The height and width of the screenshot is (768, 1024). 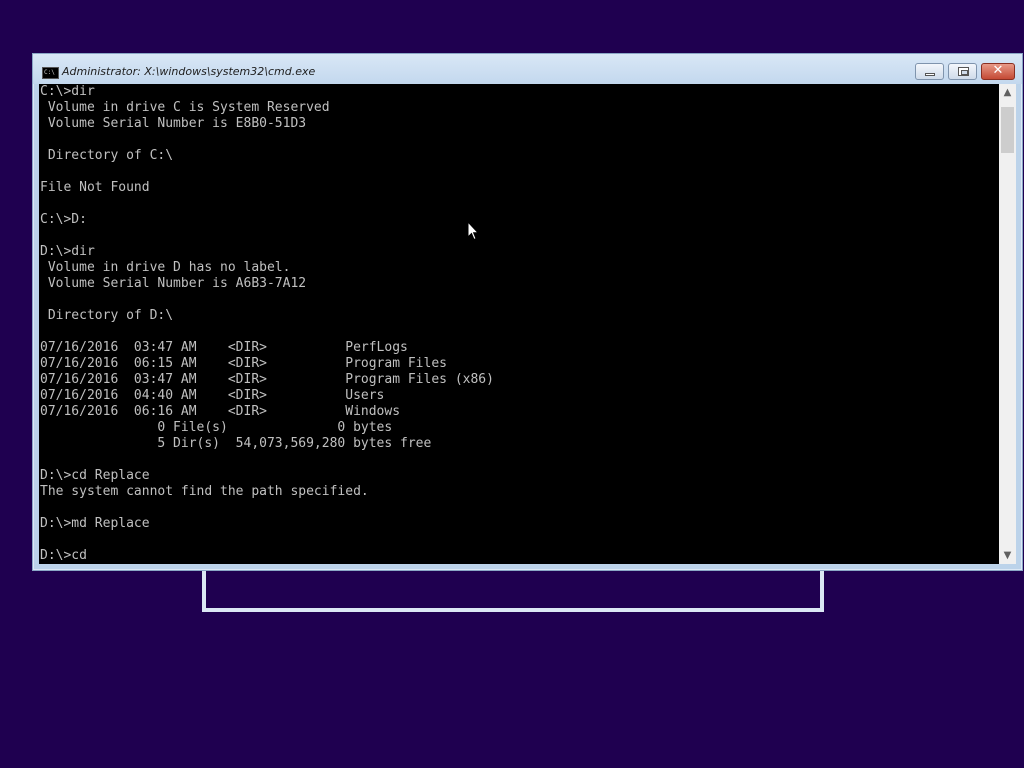 What do you see at coordinates (95, 475) in the screenshot?
I see `console-line: D:\>cd Replace` at bounding box center [95, 475].